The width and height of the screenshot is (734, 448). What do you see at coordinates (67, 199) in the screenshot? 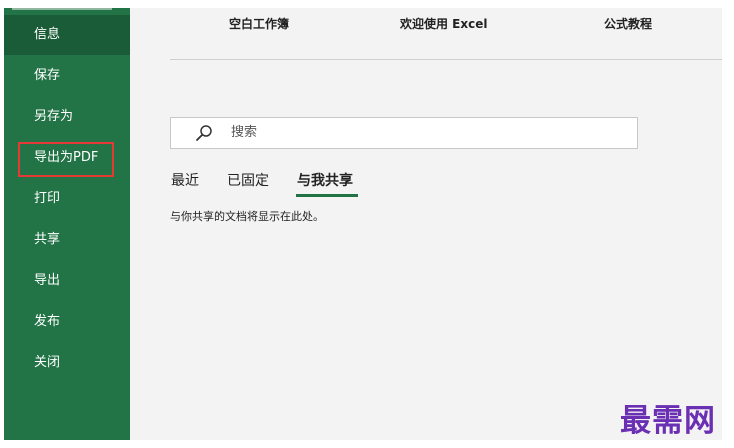
I see `nav-print: 打印` at bounding box center [67, 199].